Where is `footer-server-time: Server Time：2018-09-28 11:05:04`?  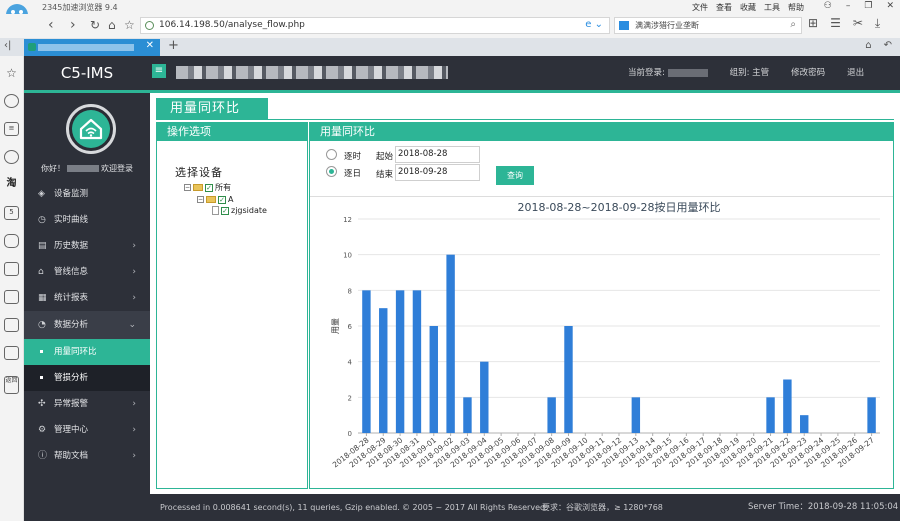 footer-server-time: Server Time：2018-09-28 11:05:04 is located at coordinates (823, 507).